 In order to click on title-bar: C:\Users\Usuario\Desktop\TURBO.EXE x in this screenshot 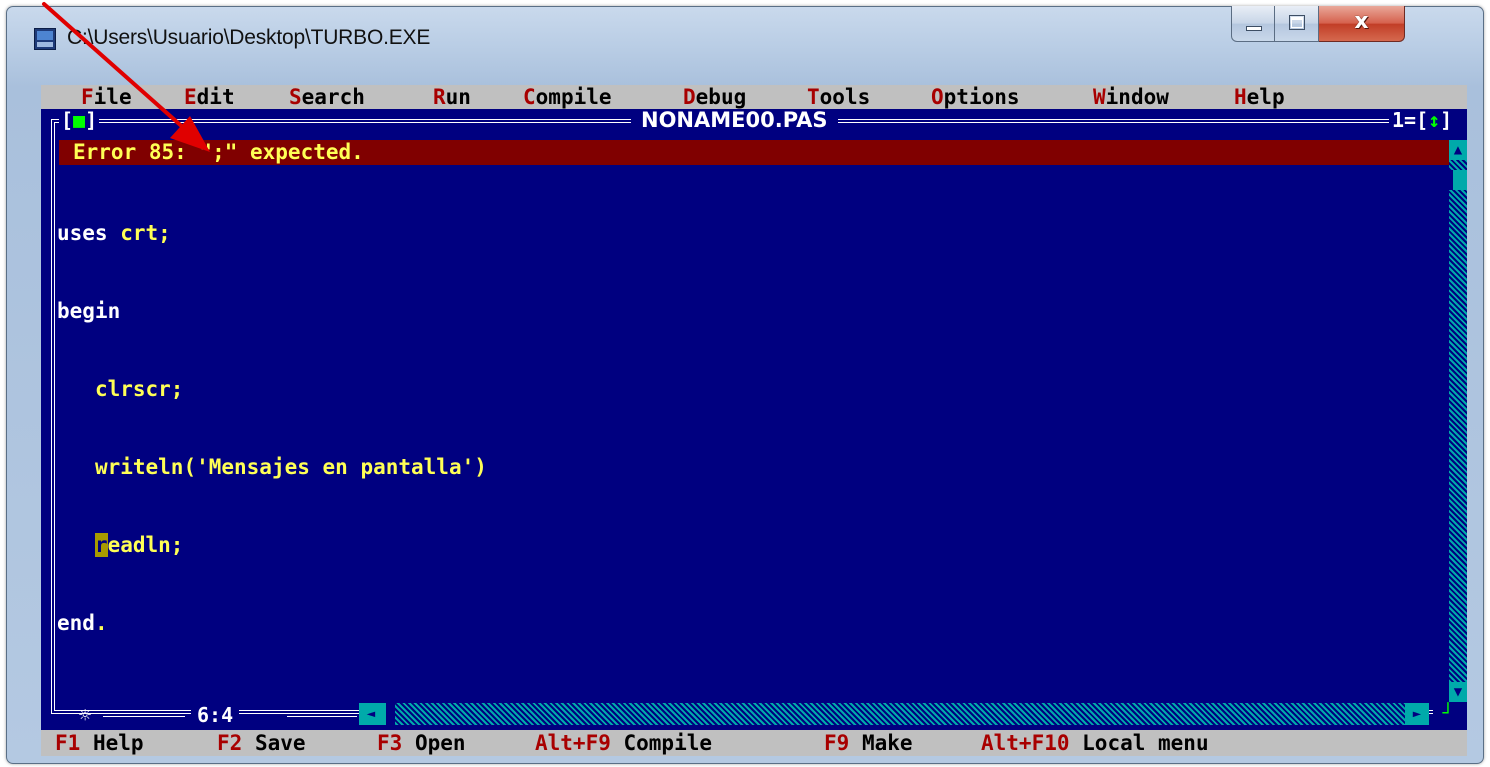, I will do `click(745, 40)`.